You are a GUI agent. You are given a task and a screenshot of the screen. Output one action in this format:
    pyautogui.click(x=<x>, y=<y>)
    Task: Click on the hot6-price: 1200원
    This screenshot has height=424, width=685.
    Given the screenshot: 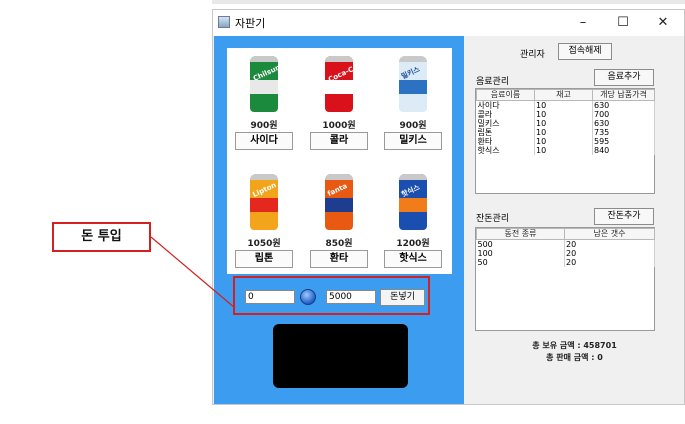 What is the action you would take?
    pyautogui.click(x=413, y=244)
    